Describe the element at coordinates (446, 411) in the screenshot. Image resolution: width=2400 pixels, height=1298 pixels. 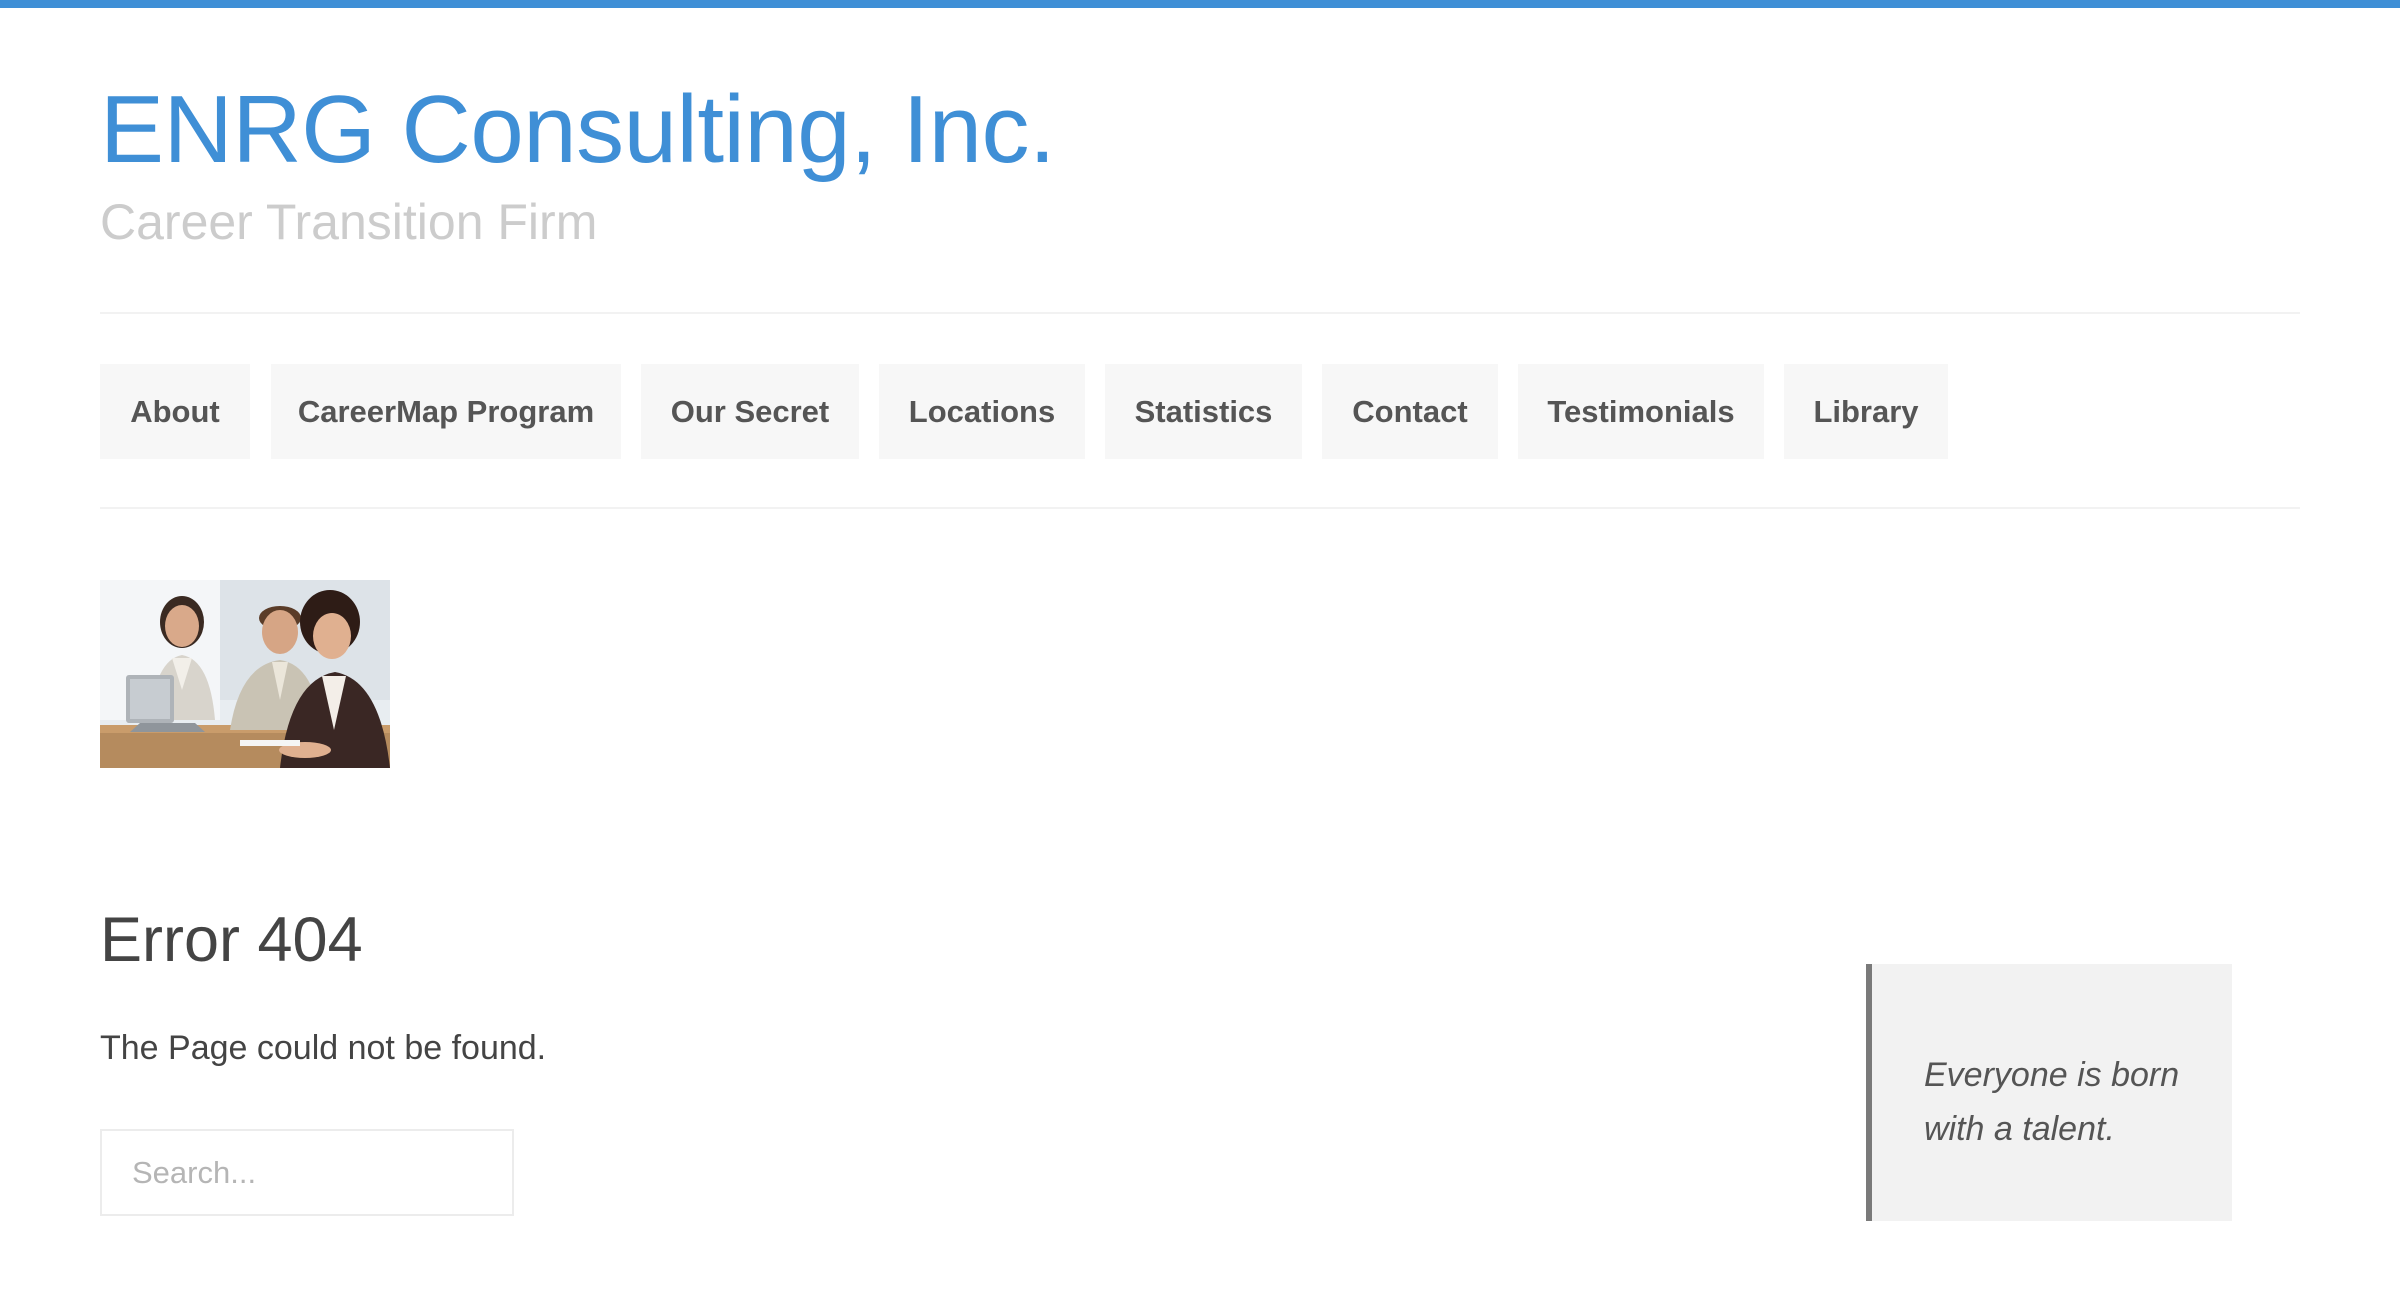
I see `nav-item-careermap-program: CareerMap Program` at that location.